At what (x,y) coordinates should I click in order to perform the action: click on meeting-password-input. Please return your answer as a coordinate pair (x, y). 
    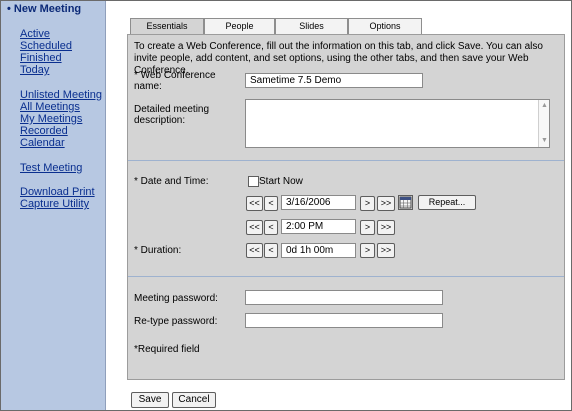
    Looking at the image, I should click on (344, 297).